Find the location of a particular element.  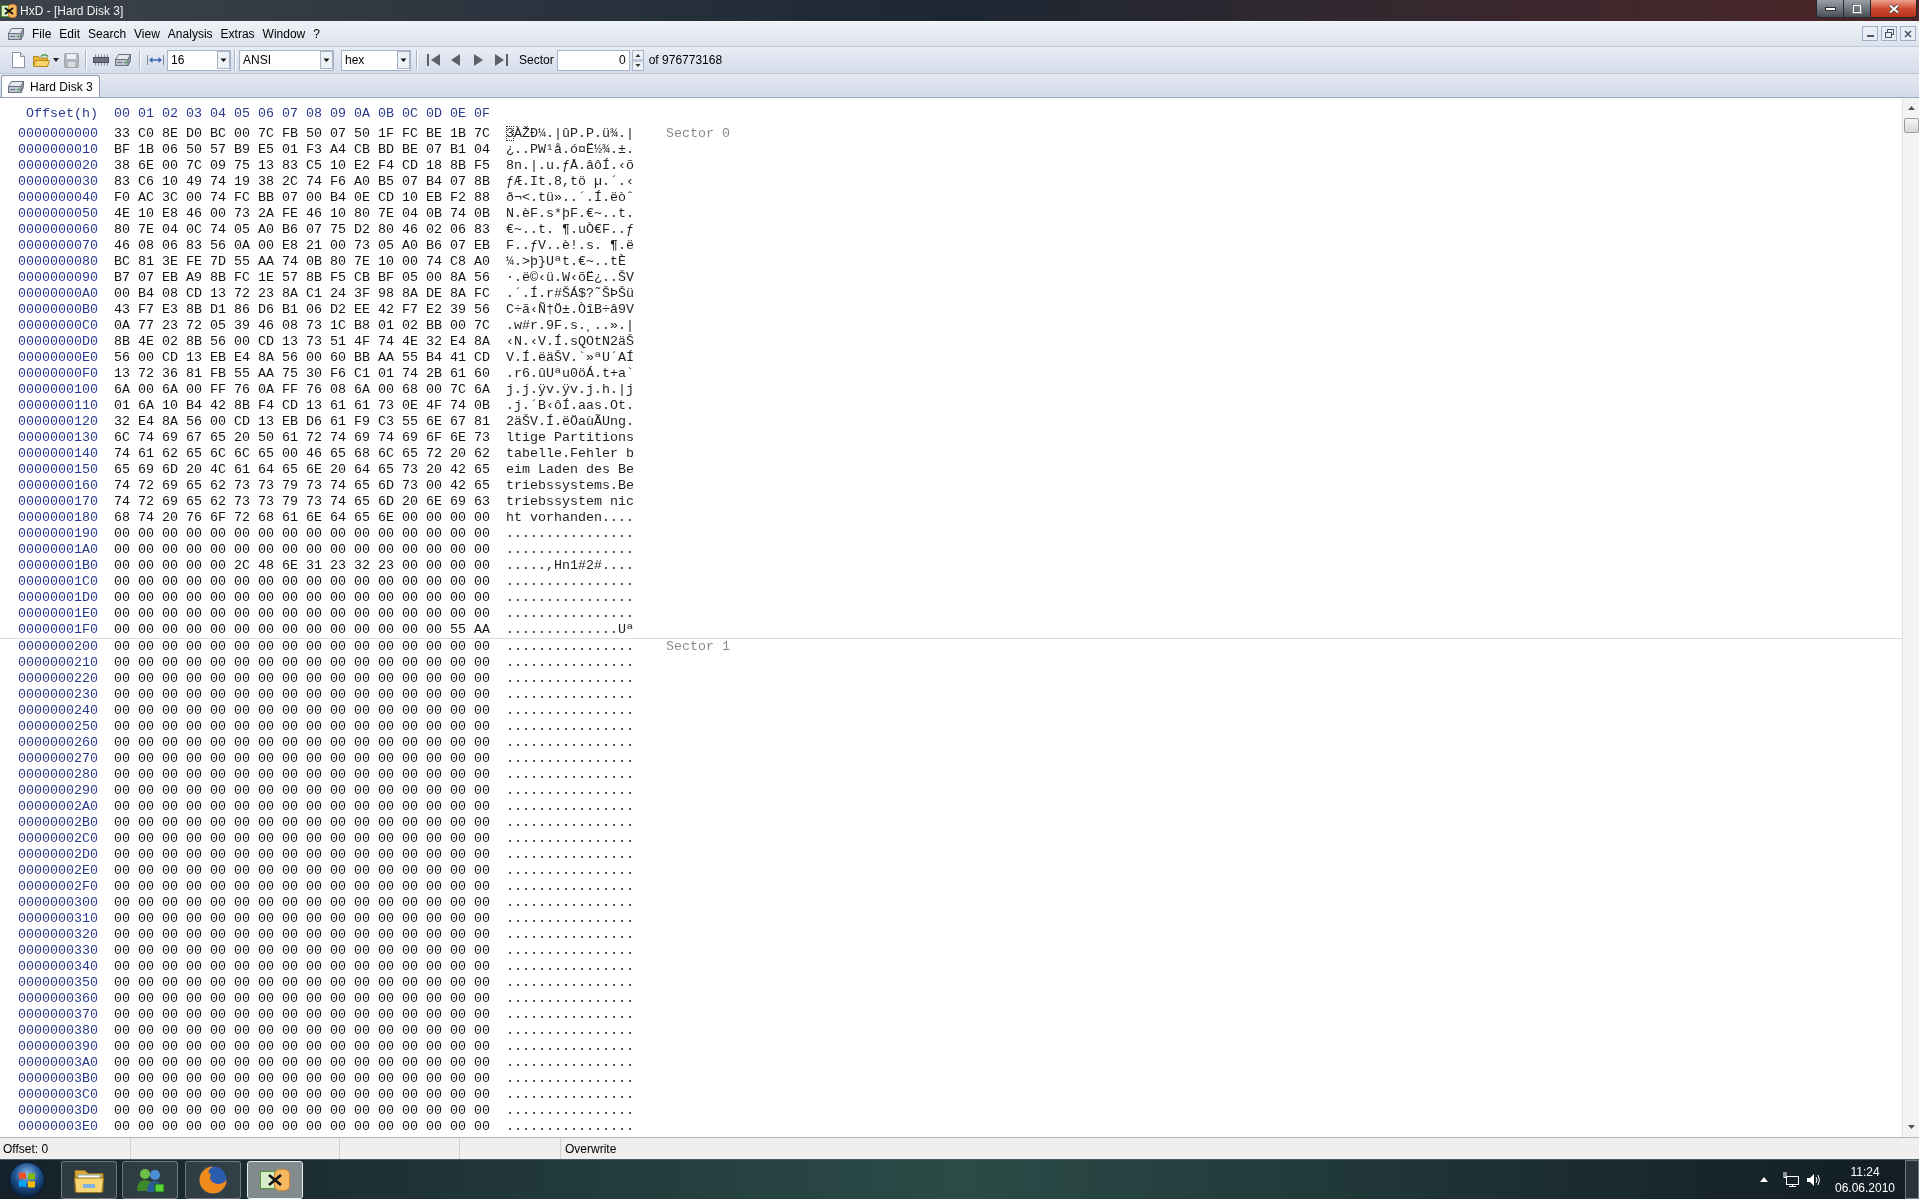

menu-item: ? is located at coordinates (316, 33).